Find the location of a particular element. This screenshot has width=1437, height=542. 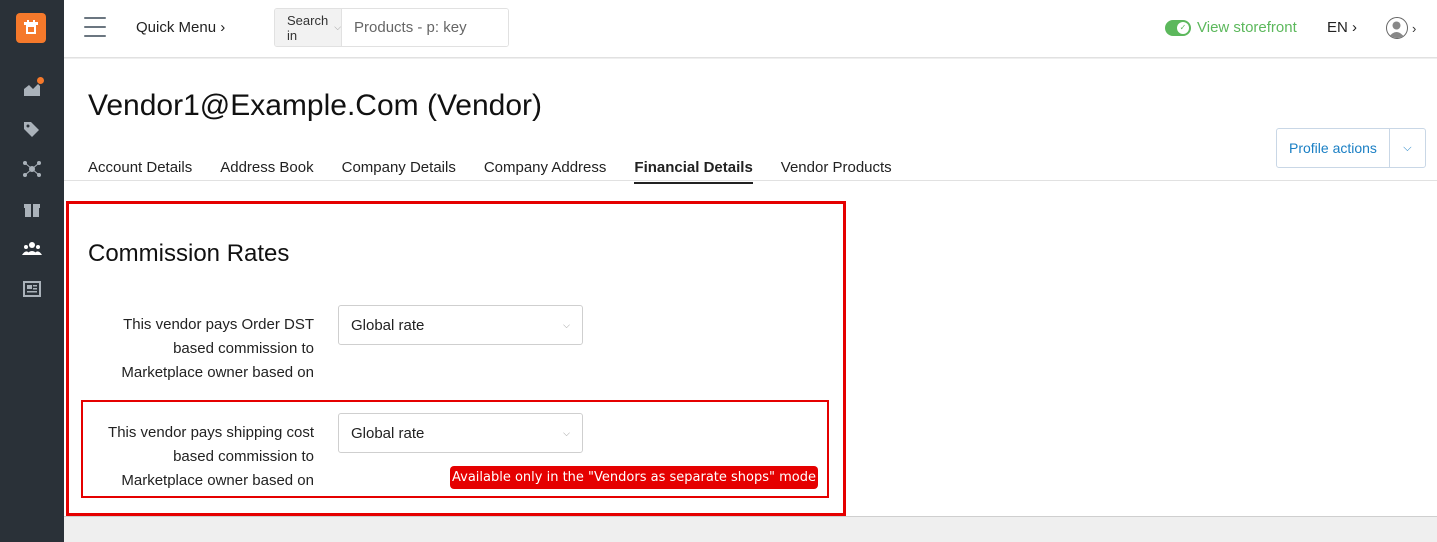

user-chevron-icon: › is located at coordinates (1414, 28).